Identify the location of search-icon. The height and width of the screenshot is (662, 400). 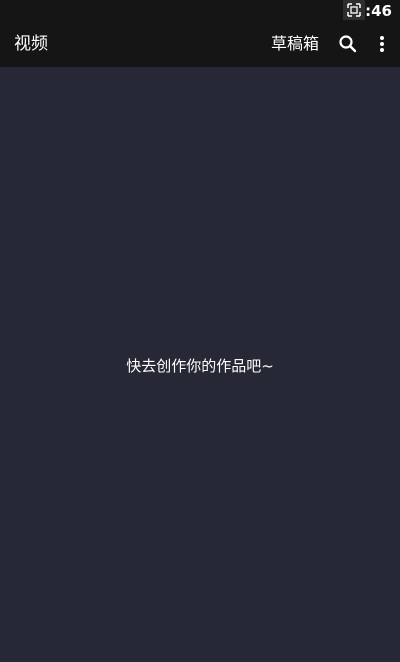
(348, 44).